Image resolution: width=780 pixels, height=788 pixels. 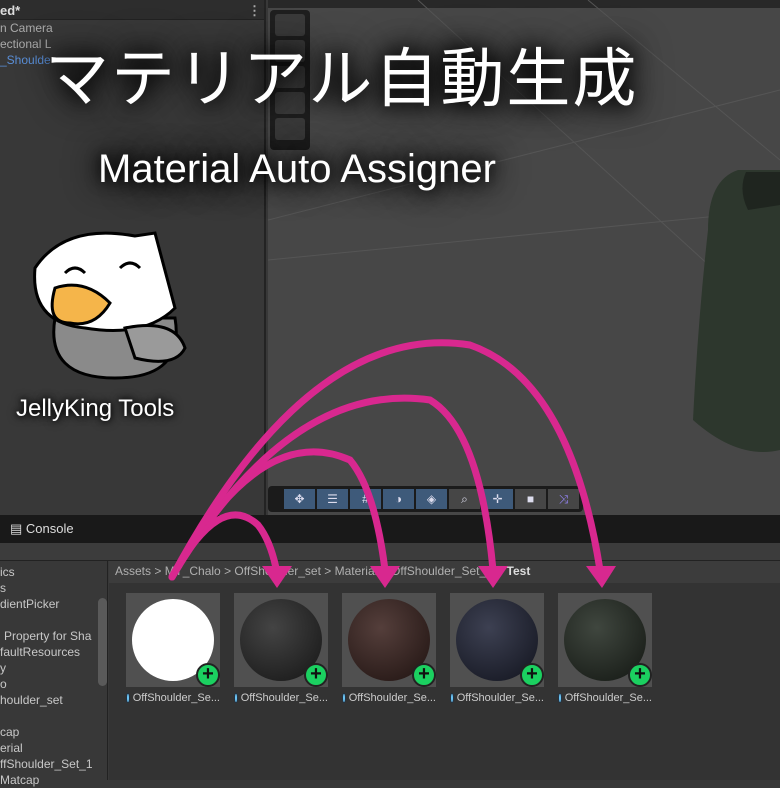 I want to click on mascot-eagle-logo, so click(x=110, y=305).